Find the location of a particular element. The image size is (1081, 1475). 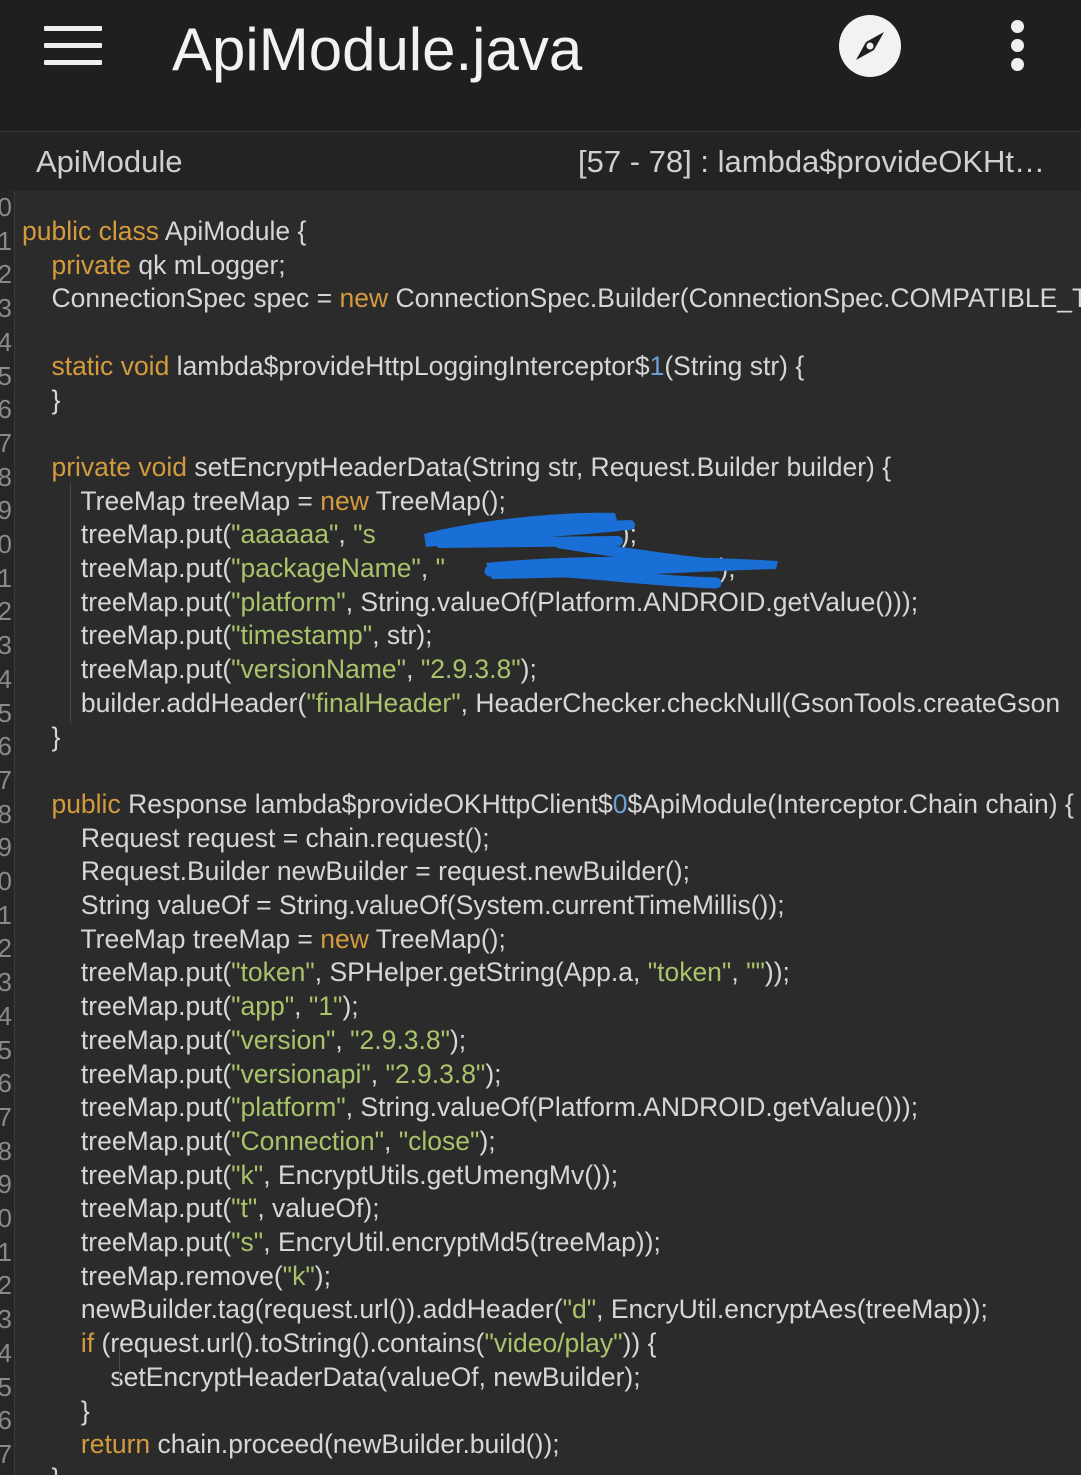

string-token: "packageName" is located at coordinates (326, 568).